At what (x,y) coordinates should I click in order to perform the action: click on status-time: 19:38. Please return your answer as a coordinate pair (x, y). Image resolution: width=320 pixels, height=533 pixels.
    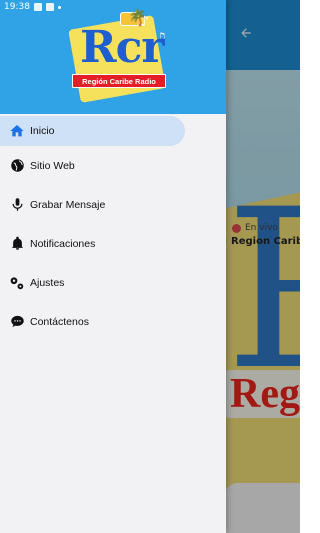
    Looking at the image, I should click on (17, 7).